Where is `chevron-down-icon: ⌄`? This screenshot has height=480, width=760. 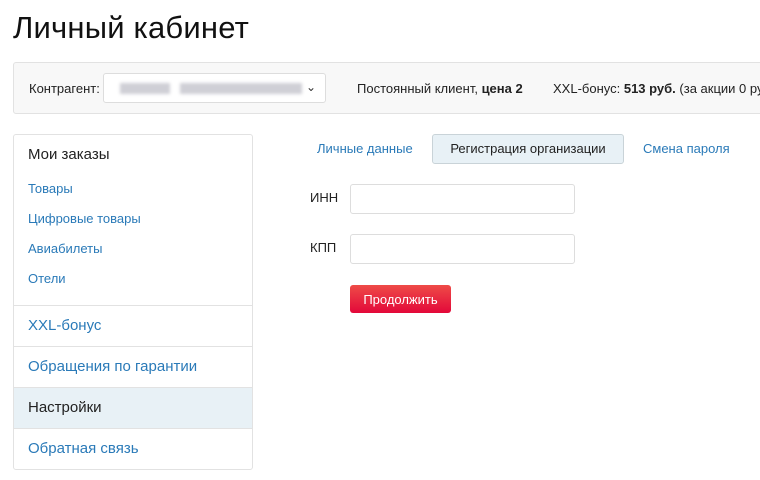 chevron-down-icon: ⌄ is located at coordinates (310, 87).